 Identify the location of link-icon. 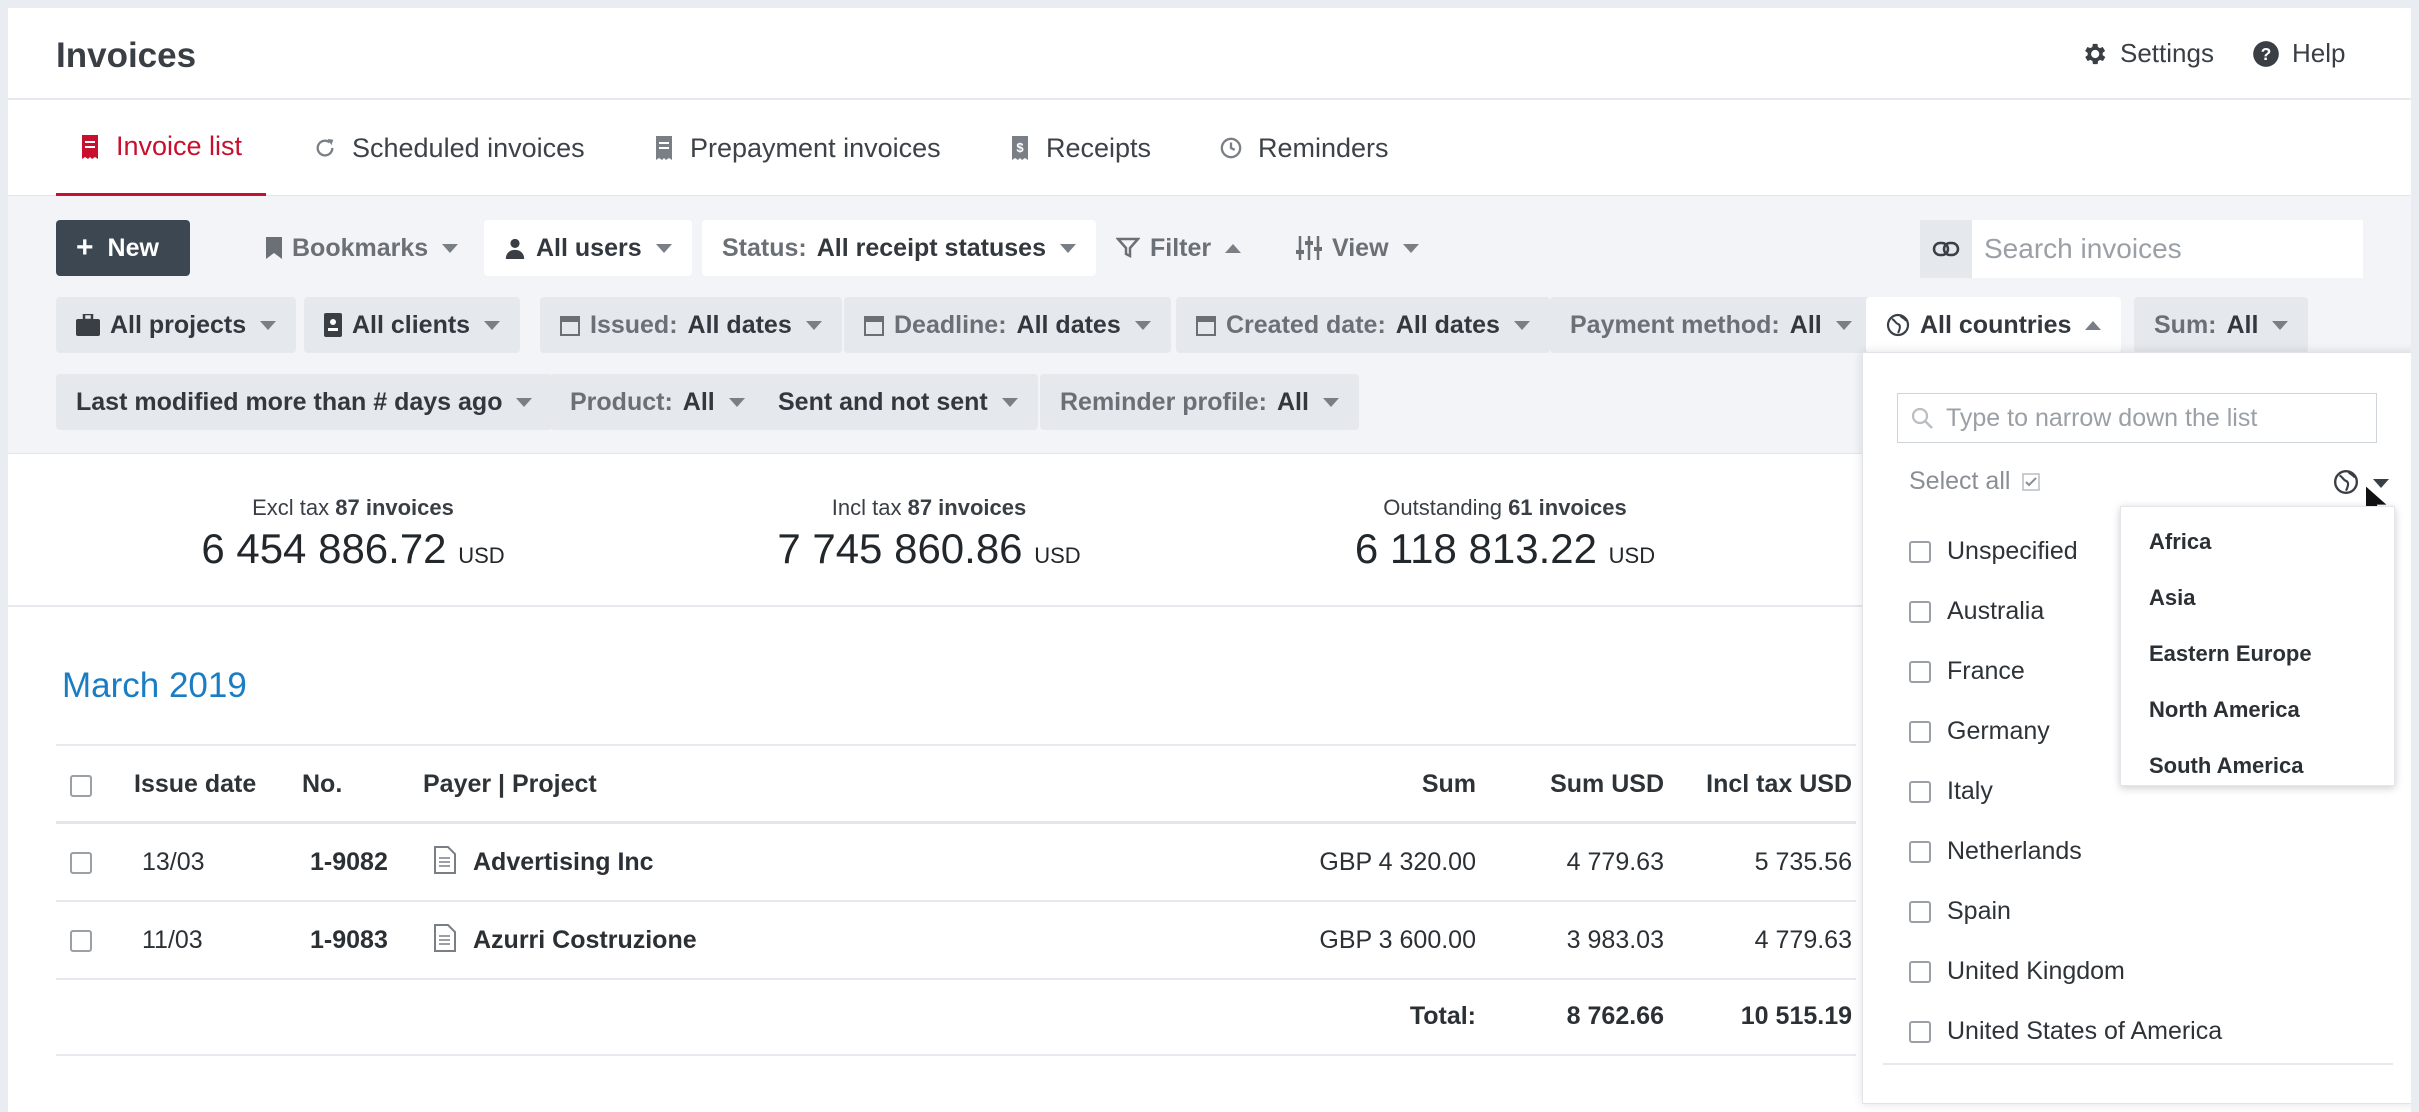
(1946, 249).